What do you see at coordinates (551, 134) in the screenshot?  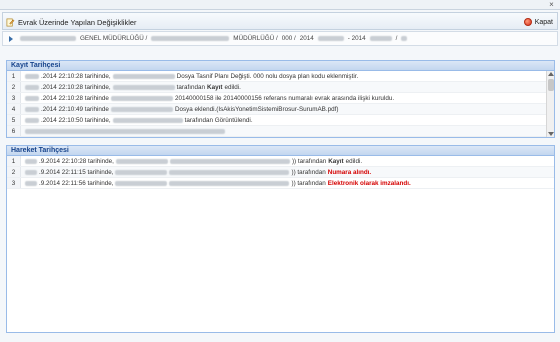 I see `scroll-down-icon` at bounding box center [551, 134].